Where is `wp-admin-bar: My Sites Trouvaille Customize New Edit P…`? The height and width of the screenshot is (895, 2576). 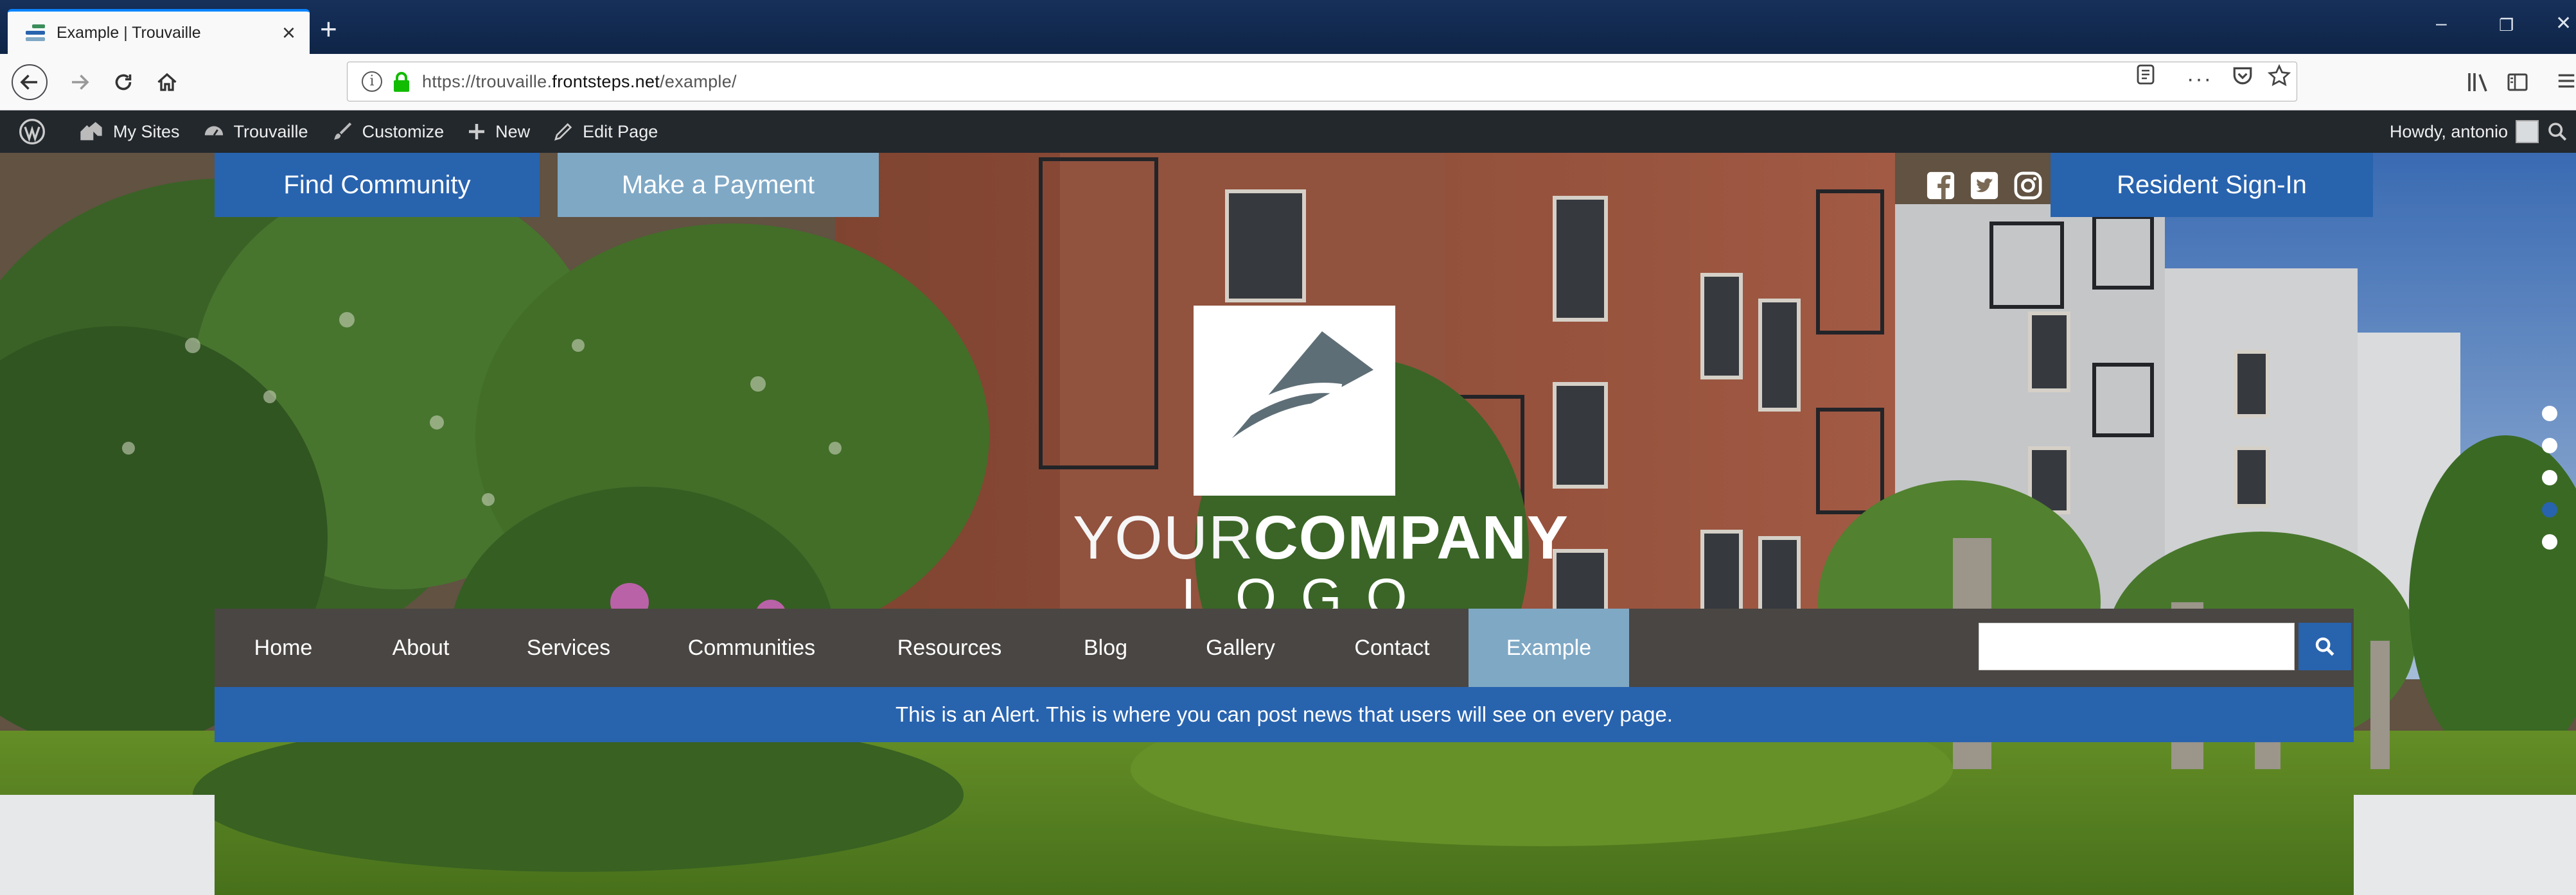 wp-admin-bar: My Sites Trouvaille Customize New Edit P… is located at coordinates (1288, 131).